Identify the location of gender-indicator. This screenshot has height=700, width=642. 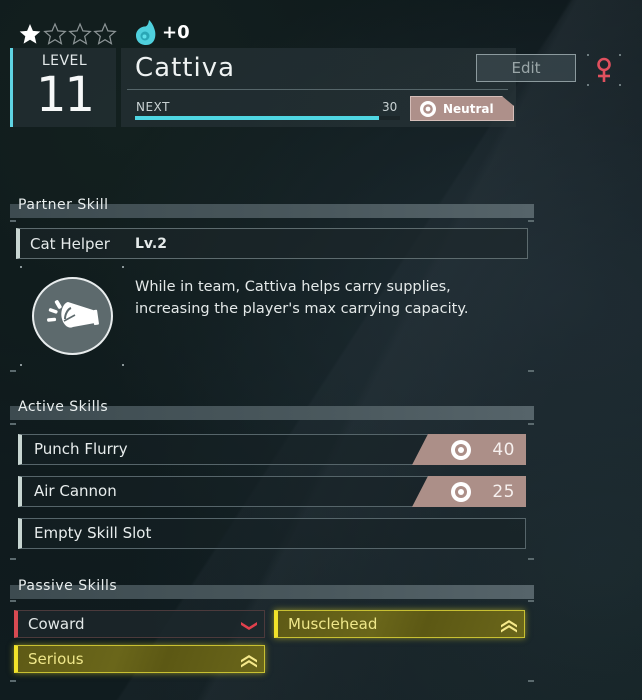
(604, 70).